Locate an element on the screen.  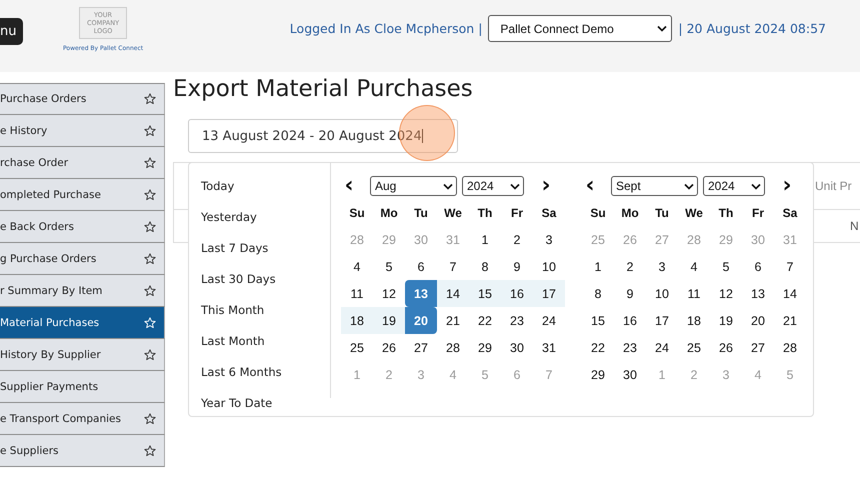
company-dropdown: Pallet Connect Demo is located at coordinates (580, 28).